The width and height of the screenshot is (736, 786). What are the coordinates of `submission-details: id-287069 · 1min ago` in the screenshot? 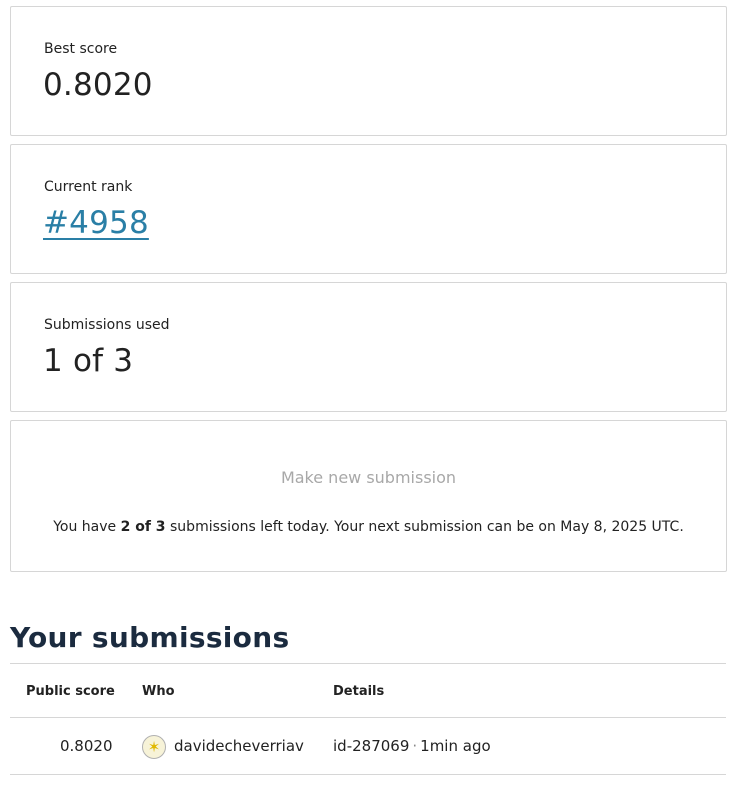 It's located at (412, 746).